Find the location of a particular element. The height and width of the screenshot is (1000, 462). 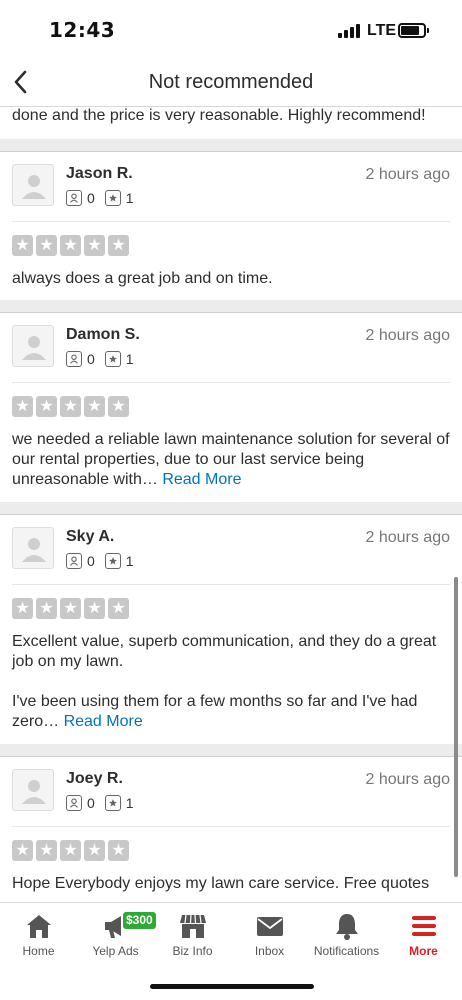

home-indicator is located at coordinates (232, 986).